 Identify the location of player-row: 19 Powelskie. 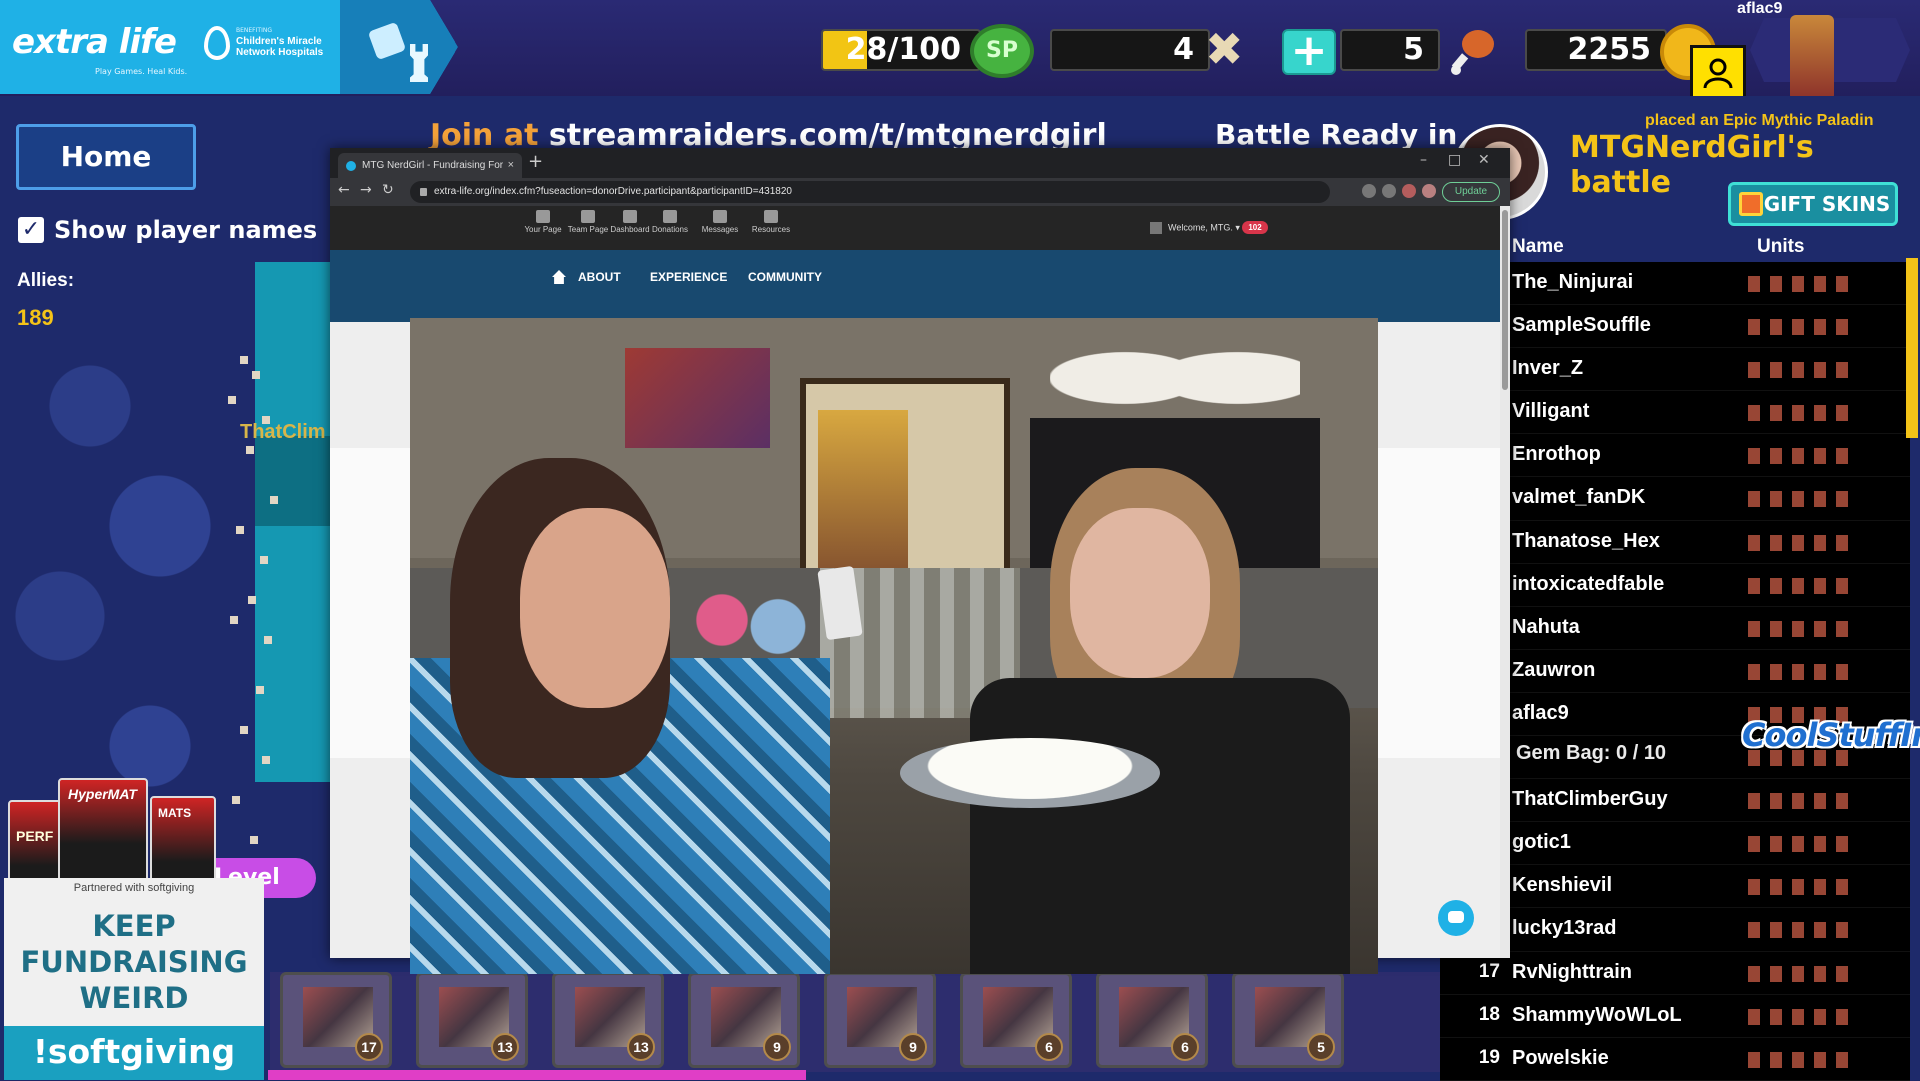
(1675, 1059).